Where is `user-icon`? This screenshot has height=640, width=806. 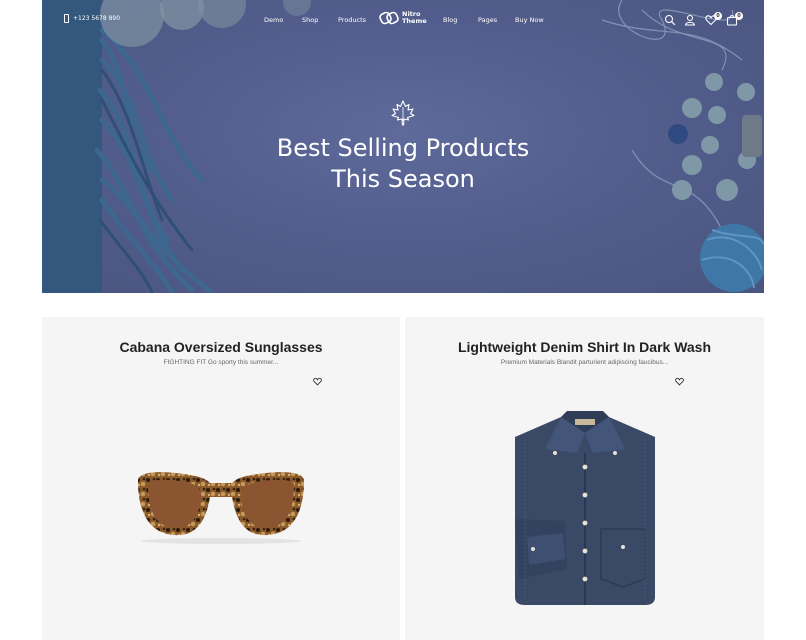
user-icon is located at coordinates (690, 20).